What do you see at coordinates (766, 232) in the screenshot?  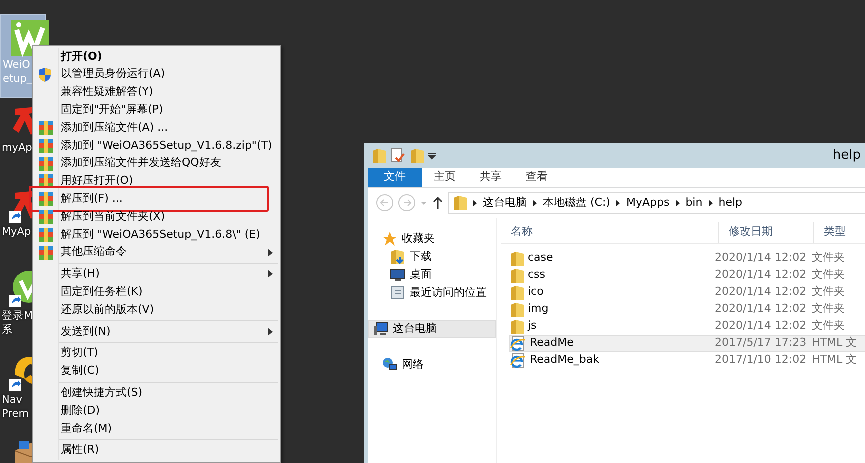 I see `column-header: 修改日期` at bounding box center [766, 232].